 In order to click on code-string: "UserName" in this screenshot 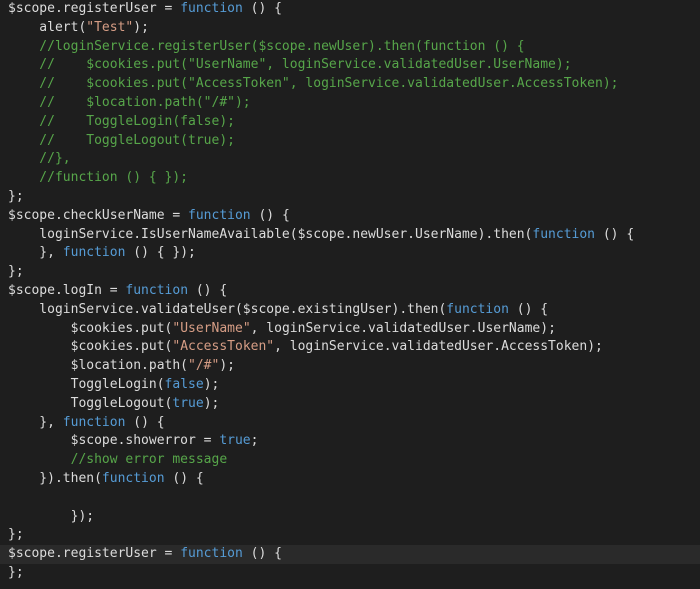, I will do `click(211, 328)`.